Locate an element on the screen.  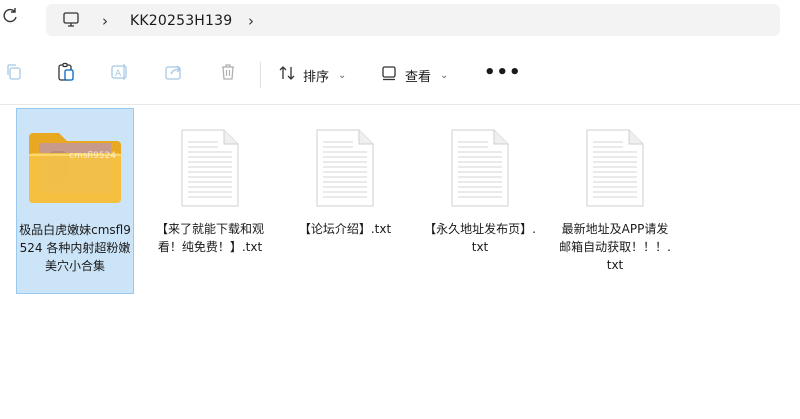
share-icon is located at coordinates (176, 74).